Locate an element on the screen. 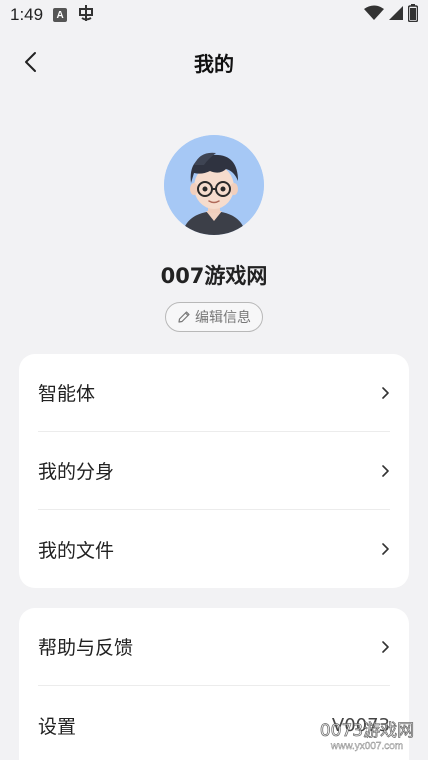 Image resolution: width=428 pixels, height=760 pixels. status-left: 1:49 A is located at coordinates (52, 15).